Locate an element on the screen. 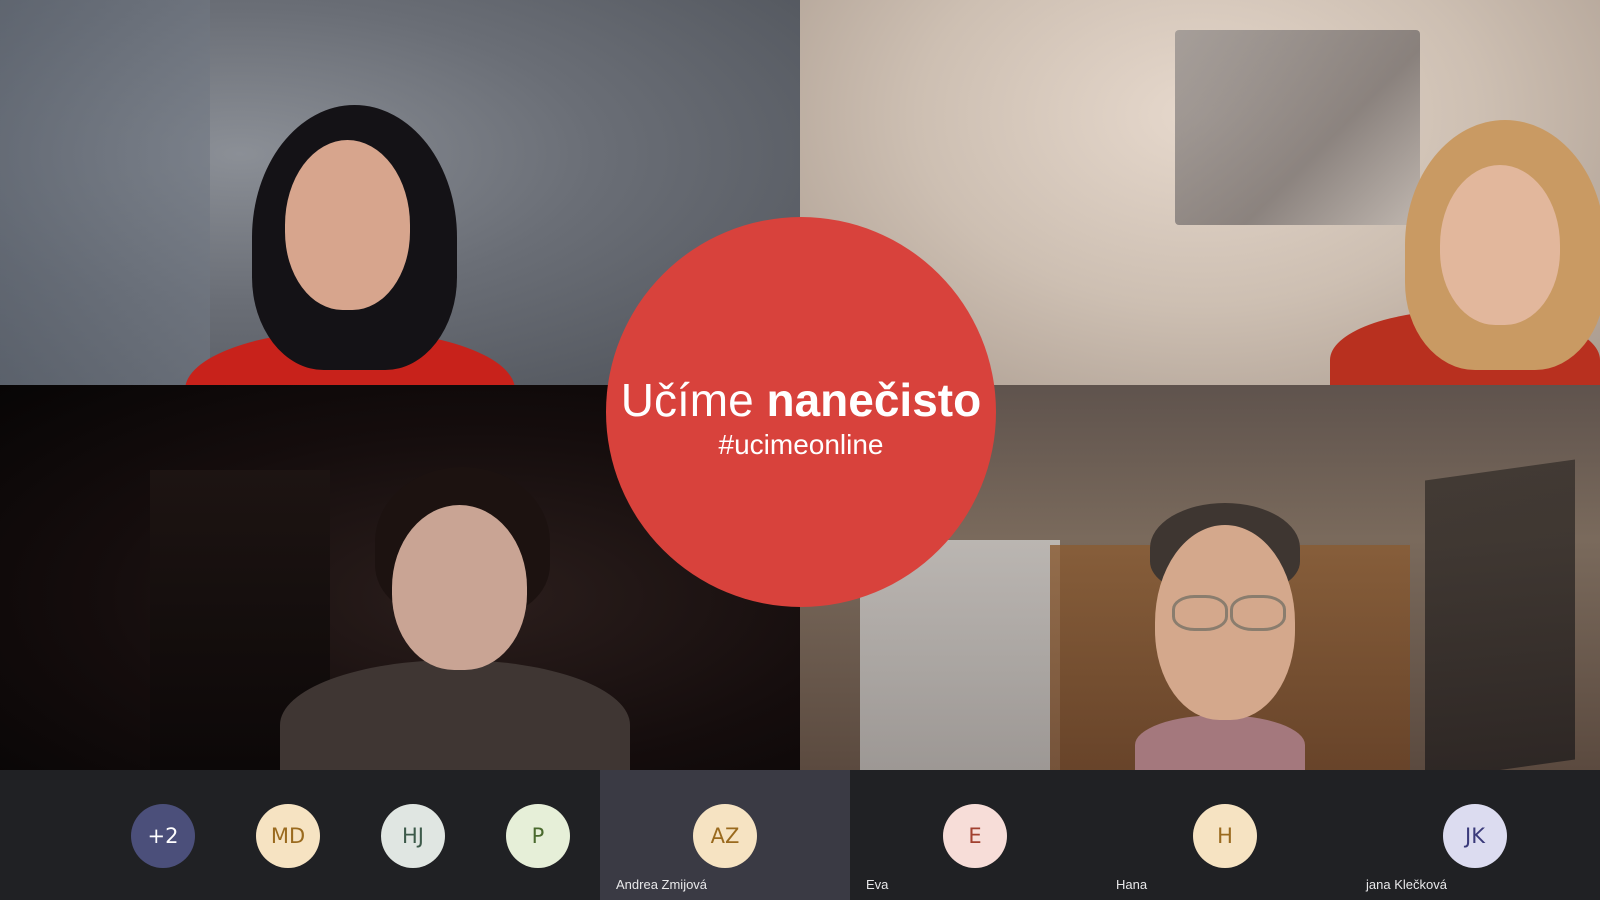 The image size is (1600, 900). logo-hashtag: #ucimeonline is located at coordinates (801, 444).